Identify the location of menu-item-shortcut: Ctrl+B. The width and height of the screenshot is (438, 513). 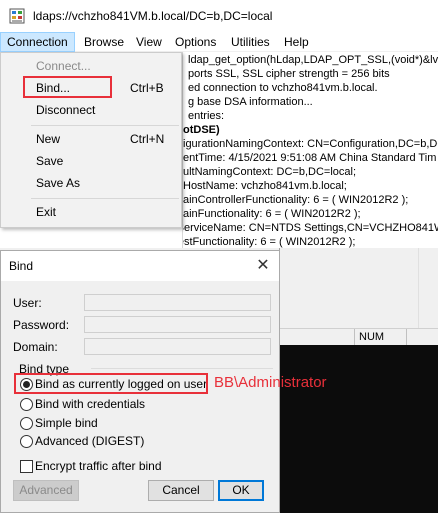
(147, 88).